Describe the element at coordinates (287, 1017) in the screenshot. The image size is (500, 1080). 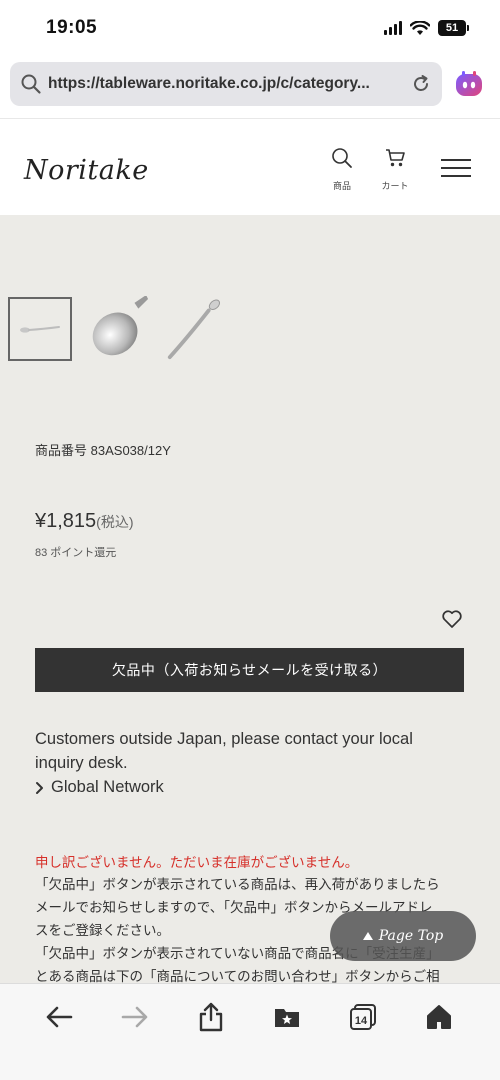
I see `bookmarks-icon` at that location.